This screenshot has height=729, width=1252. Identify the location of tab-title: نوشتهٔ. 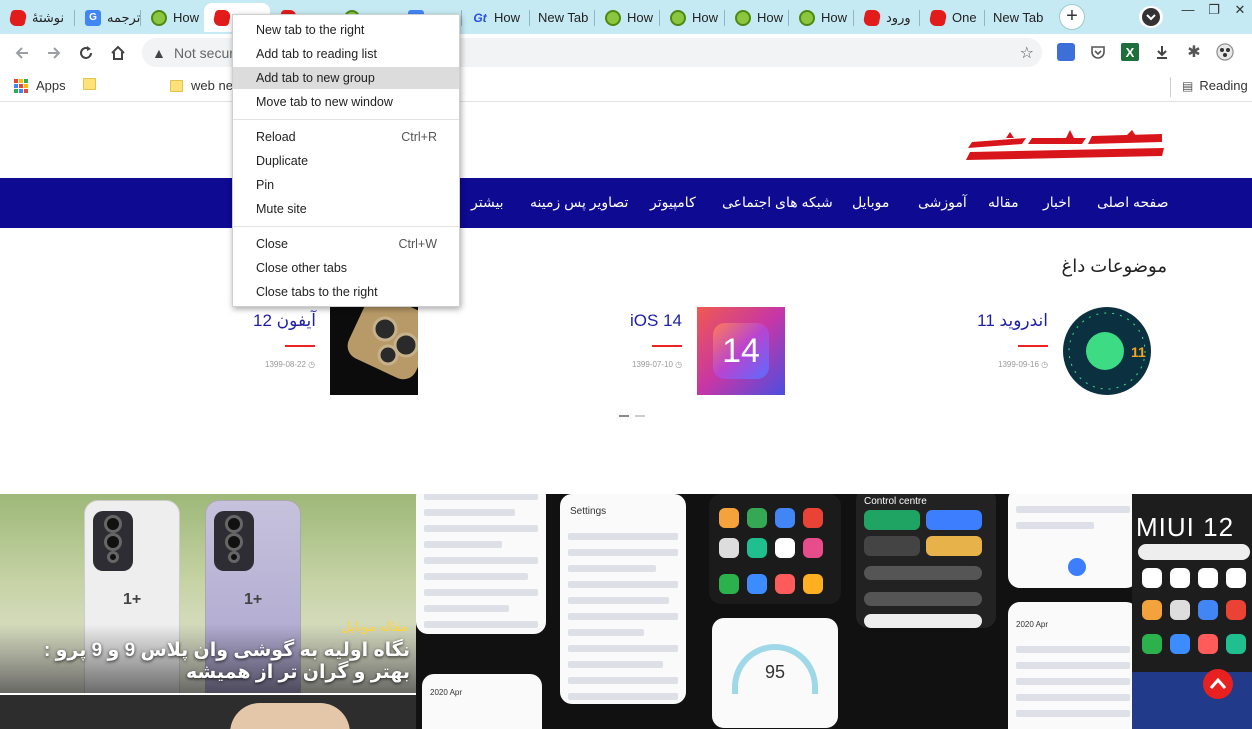
(48, 17).